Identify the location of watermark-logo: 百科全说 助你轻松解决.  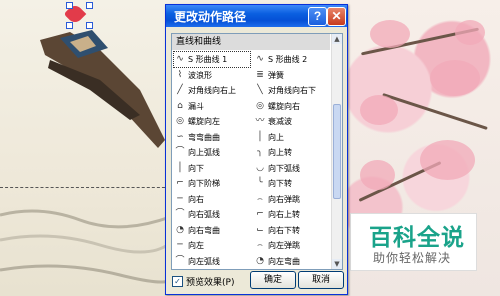
(413, 242).